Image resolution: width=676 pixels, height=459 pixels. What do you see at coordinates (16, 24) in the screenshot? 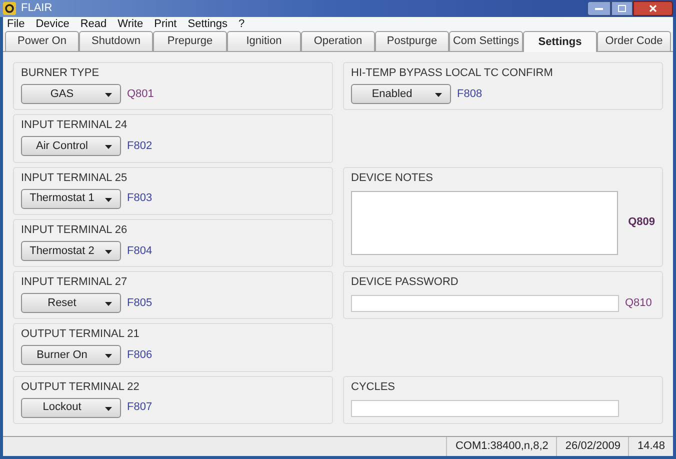
I see `menu-item: File` at bounding box center [16, 24].